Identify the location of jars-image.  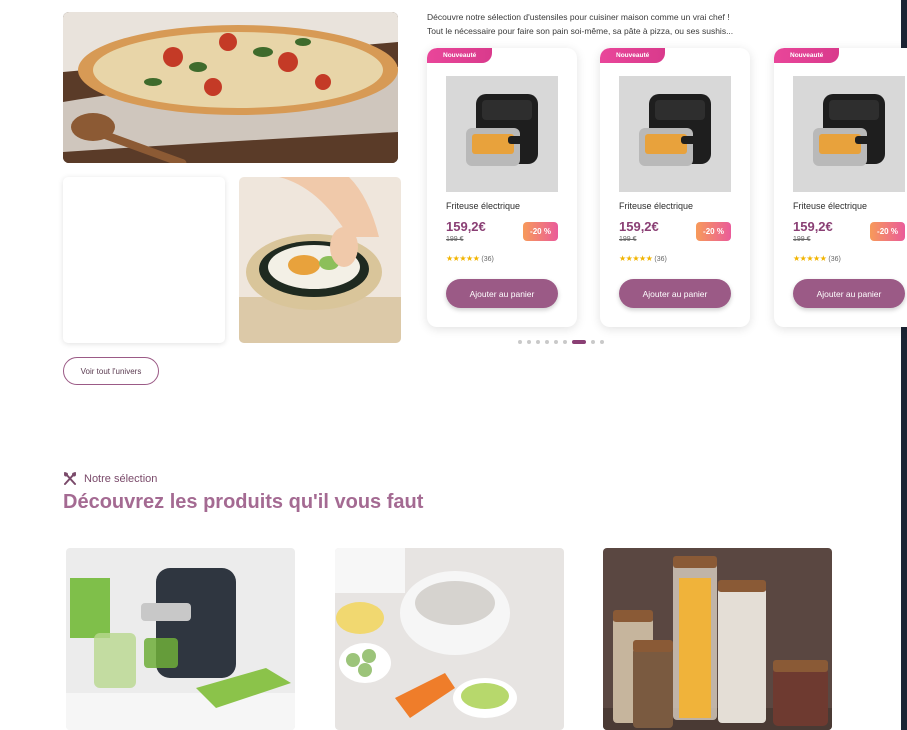
(717, 639).